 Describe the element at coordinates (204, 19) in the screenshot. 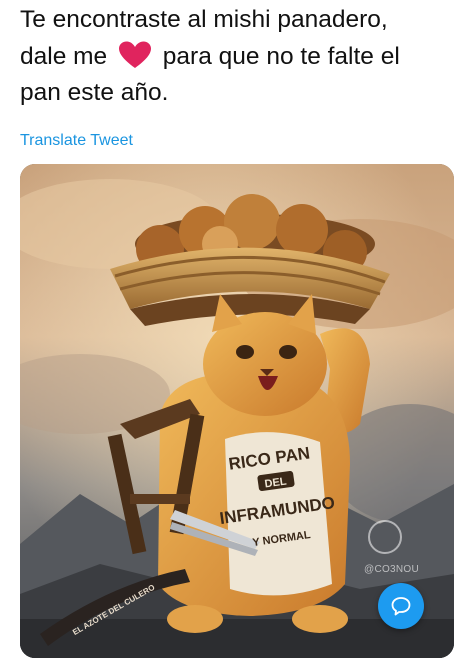

I see `tweet-line-1: Te encontraste al mishi panadero,` at that location.